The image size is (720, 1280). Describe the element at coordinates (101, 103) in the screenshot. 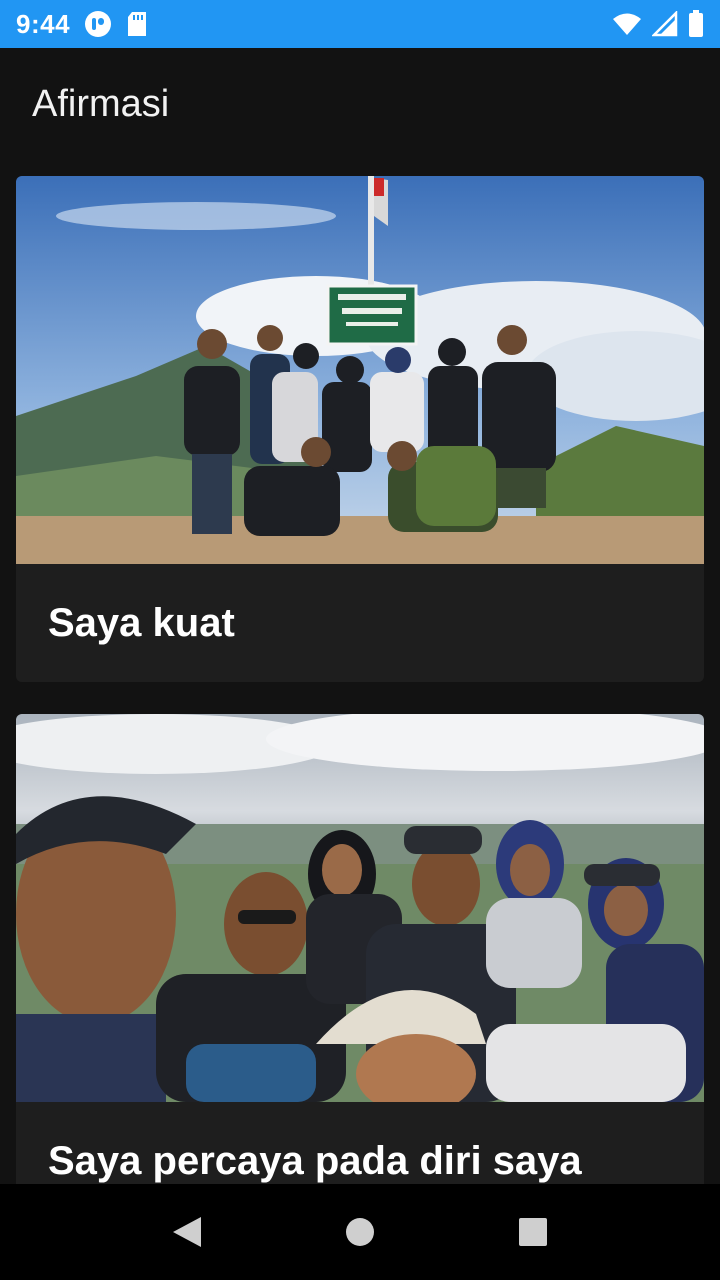

I see `page-title: Afirmasi` at that location.